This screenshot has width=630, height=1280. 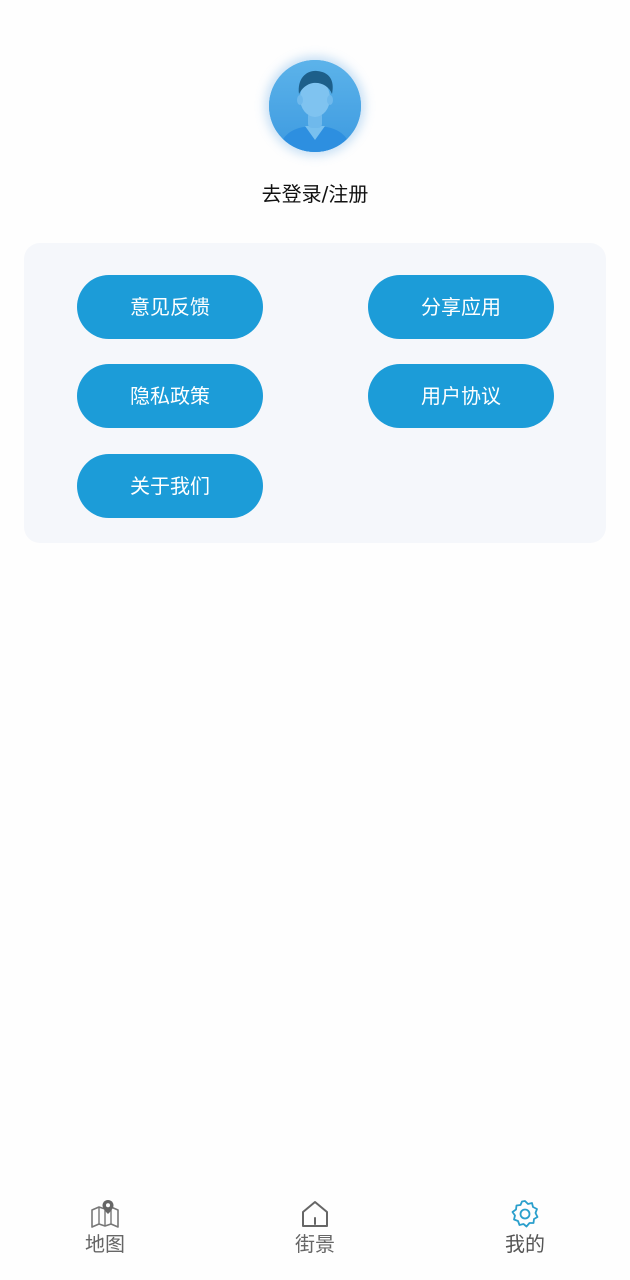 I want to click on map-pin-icon, so click(x=105, y=1214).